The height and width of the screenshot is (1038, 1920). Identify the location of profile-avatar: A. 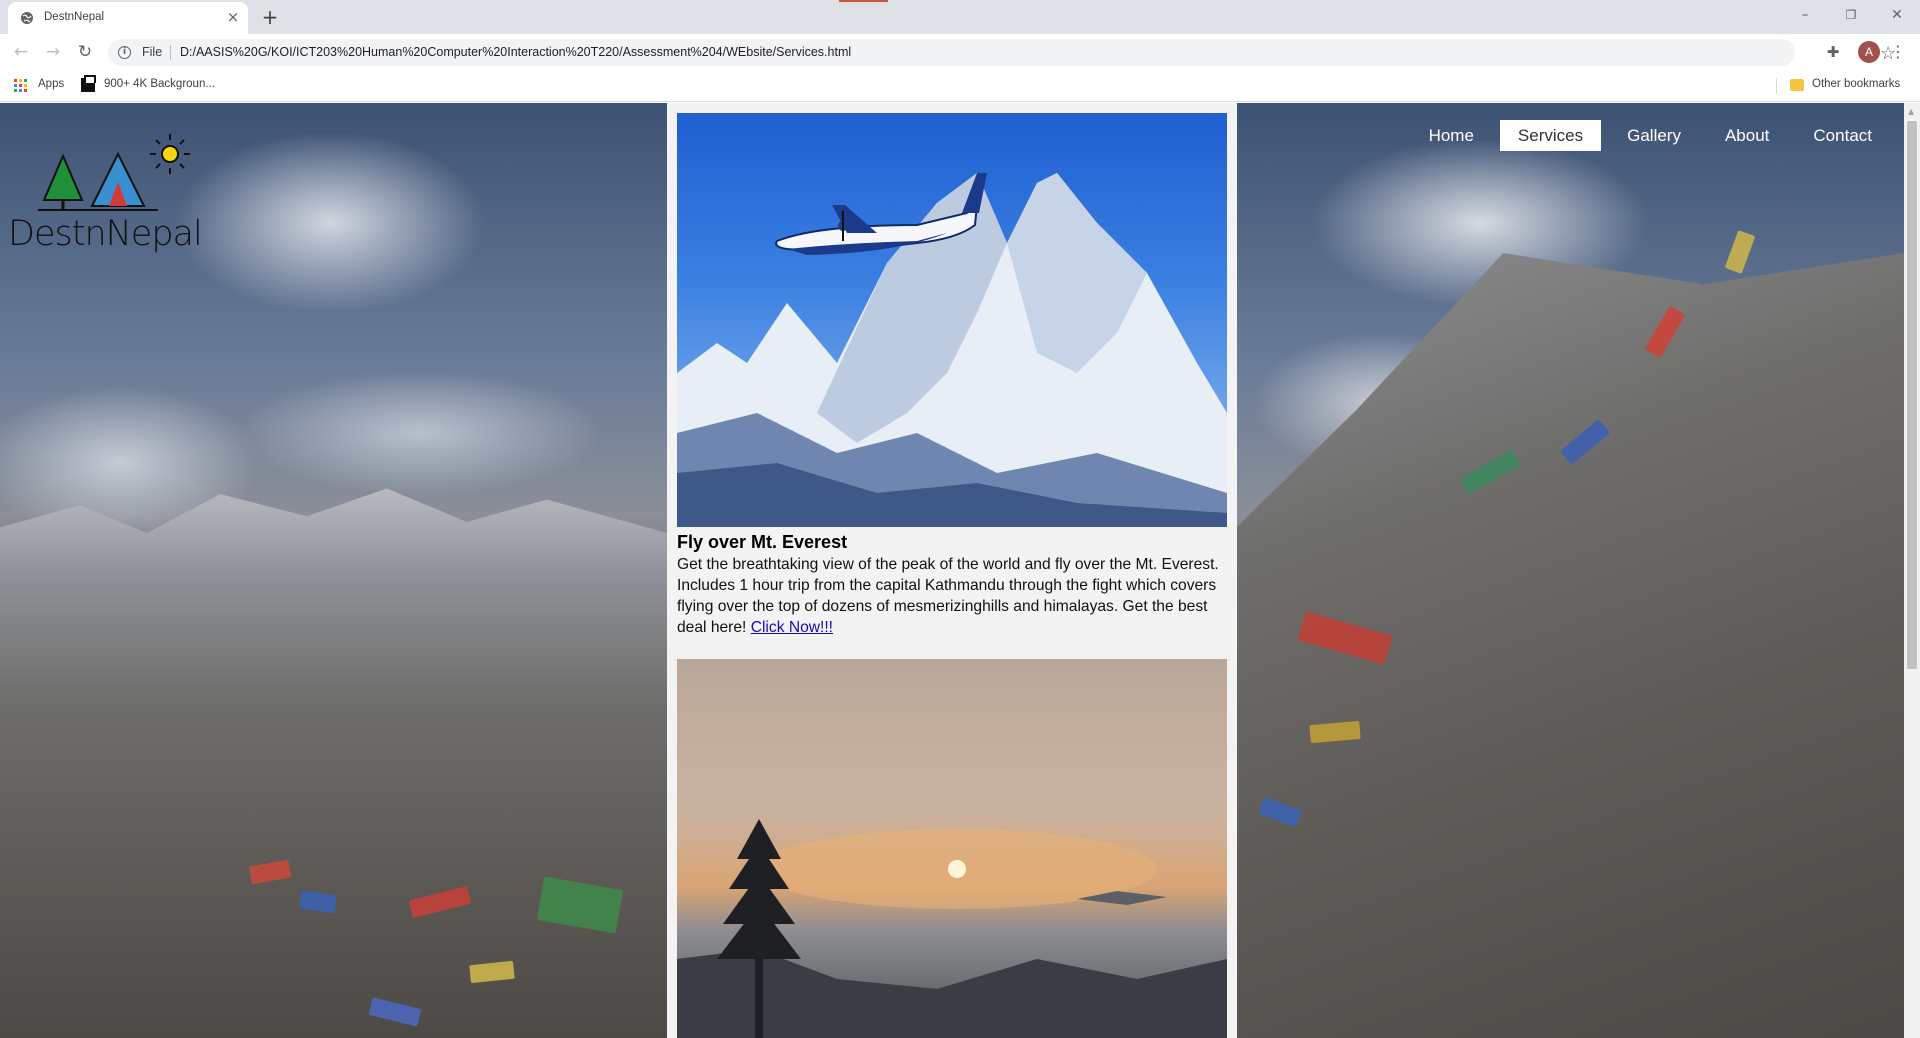
(1869, 52).